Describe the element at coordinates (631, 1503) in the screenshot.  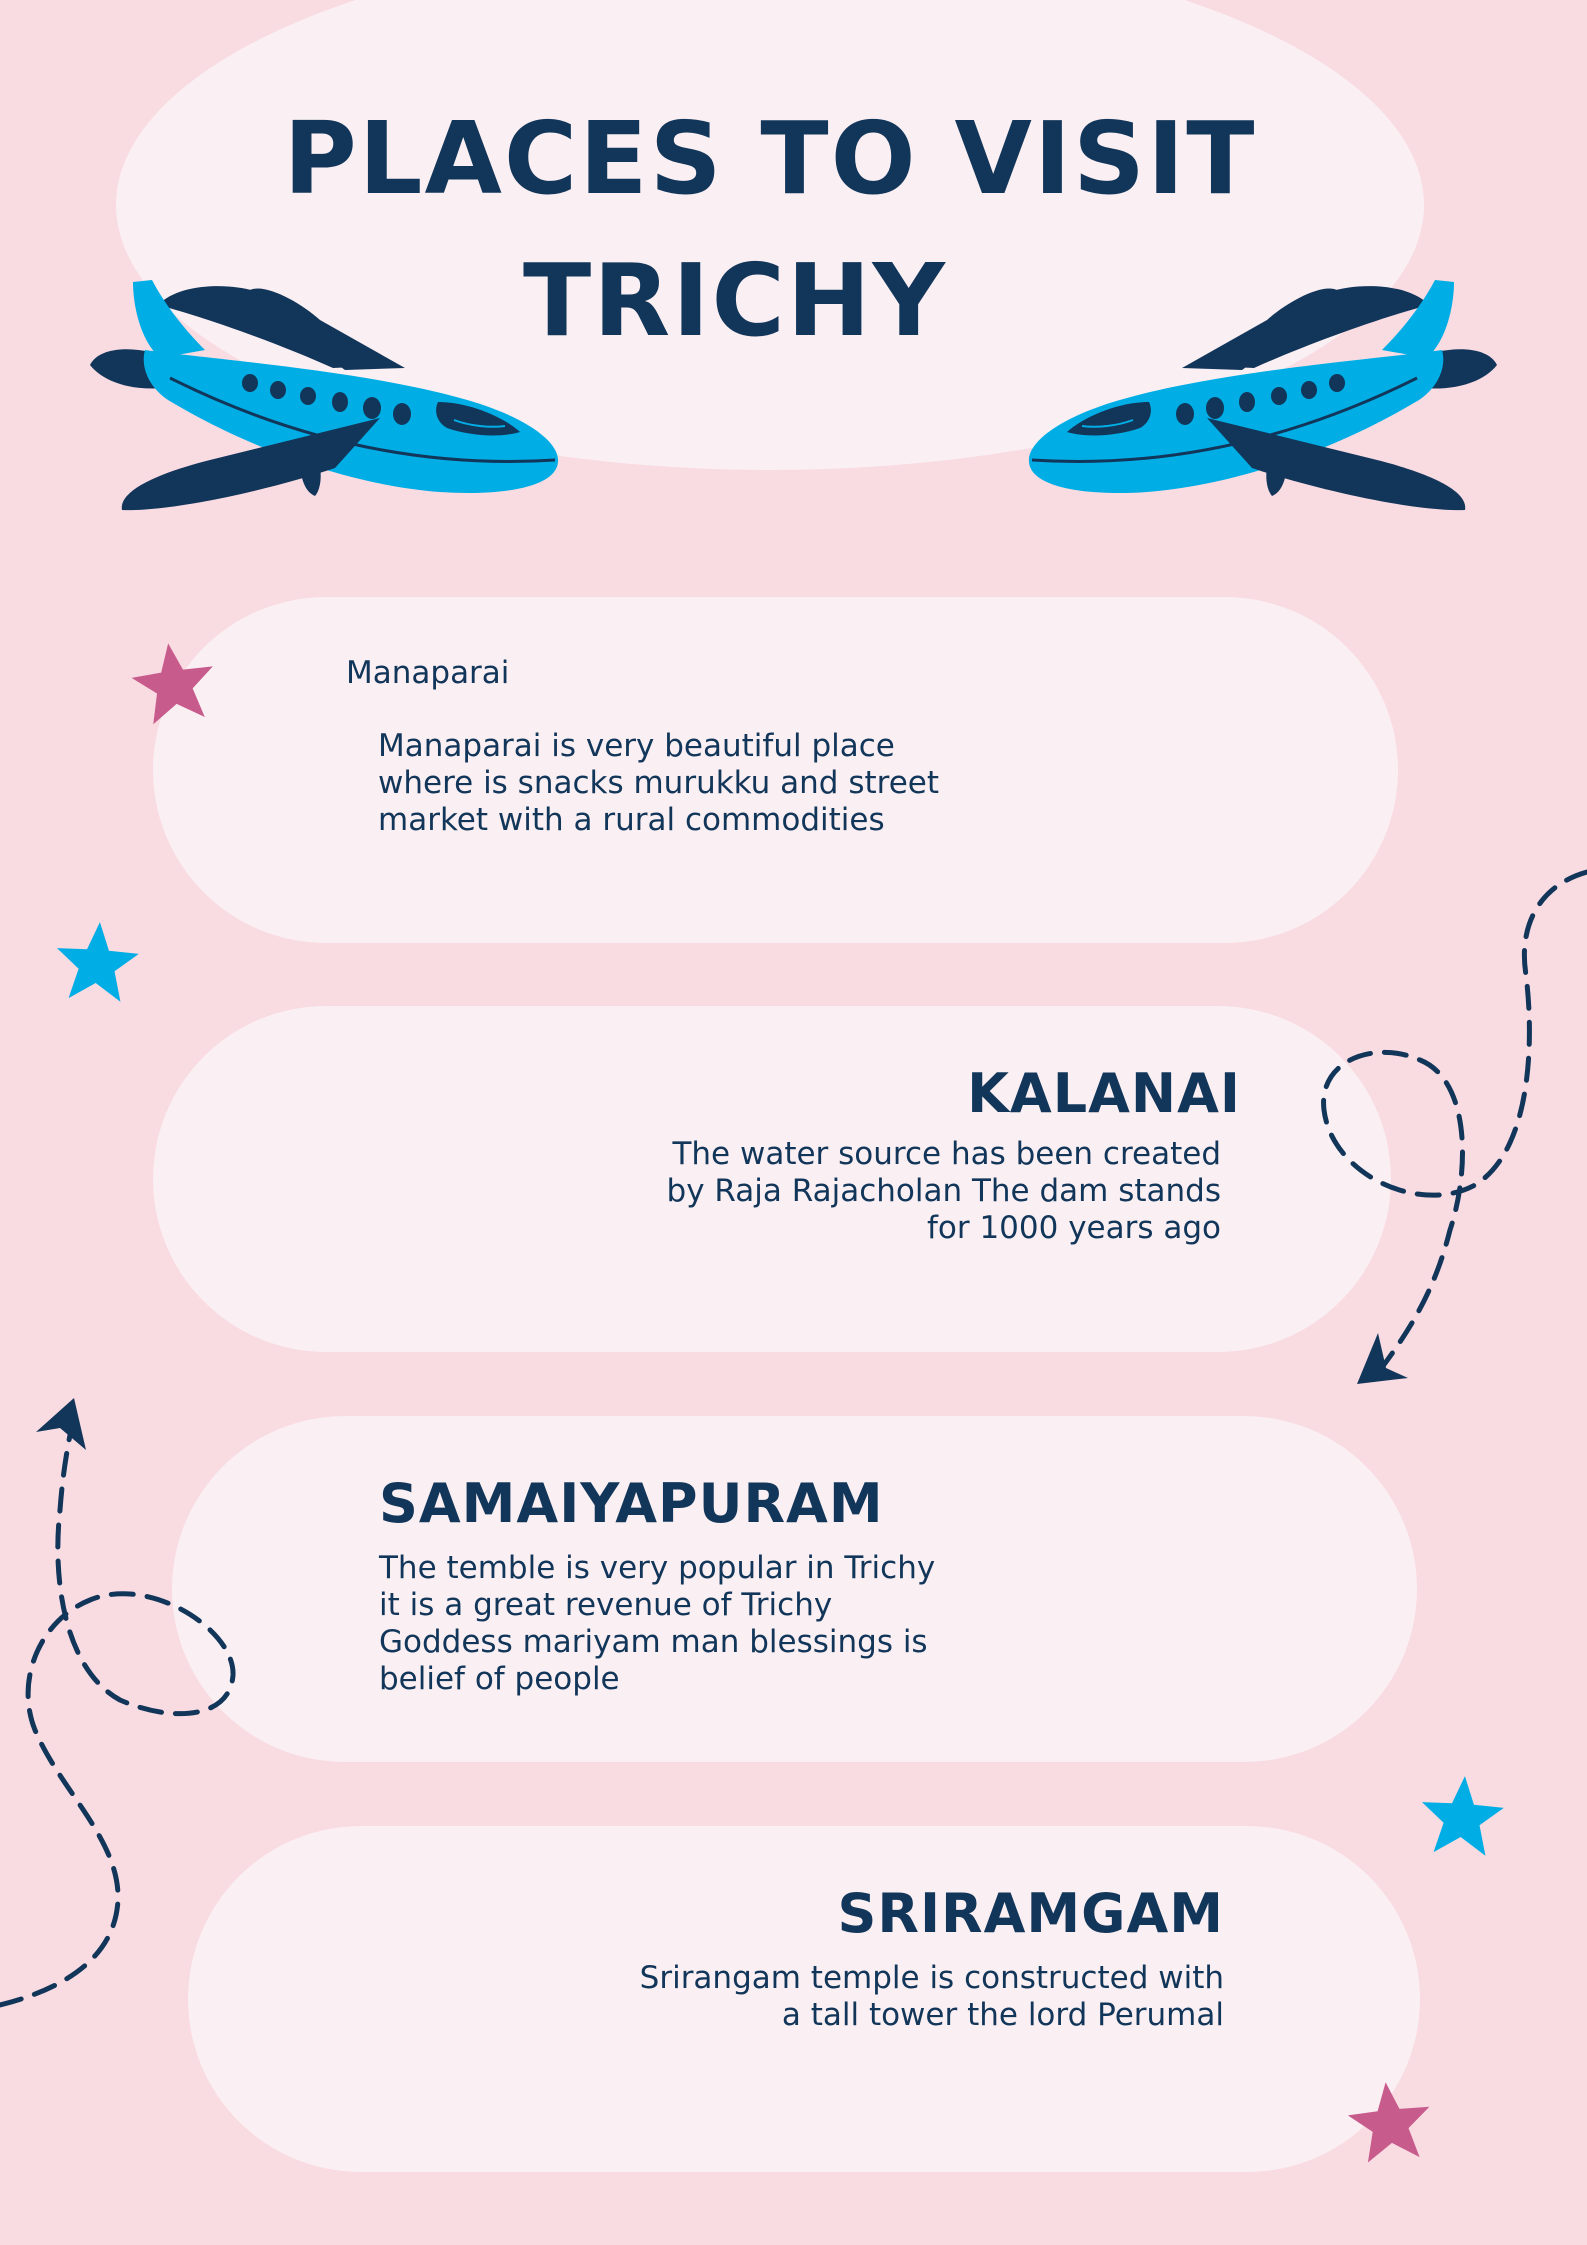
I see `place-title: SAMAIYAPURAM` at that location.